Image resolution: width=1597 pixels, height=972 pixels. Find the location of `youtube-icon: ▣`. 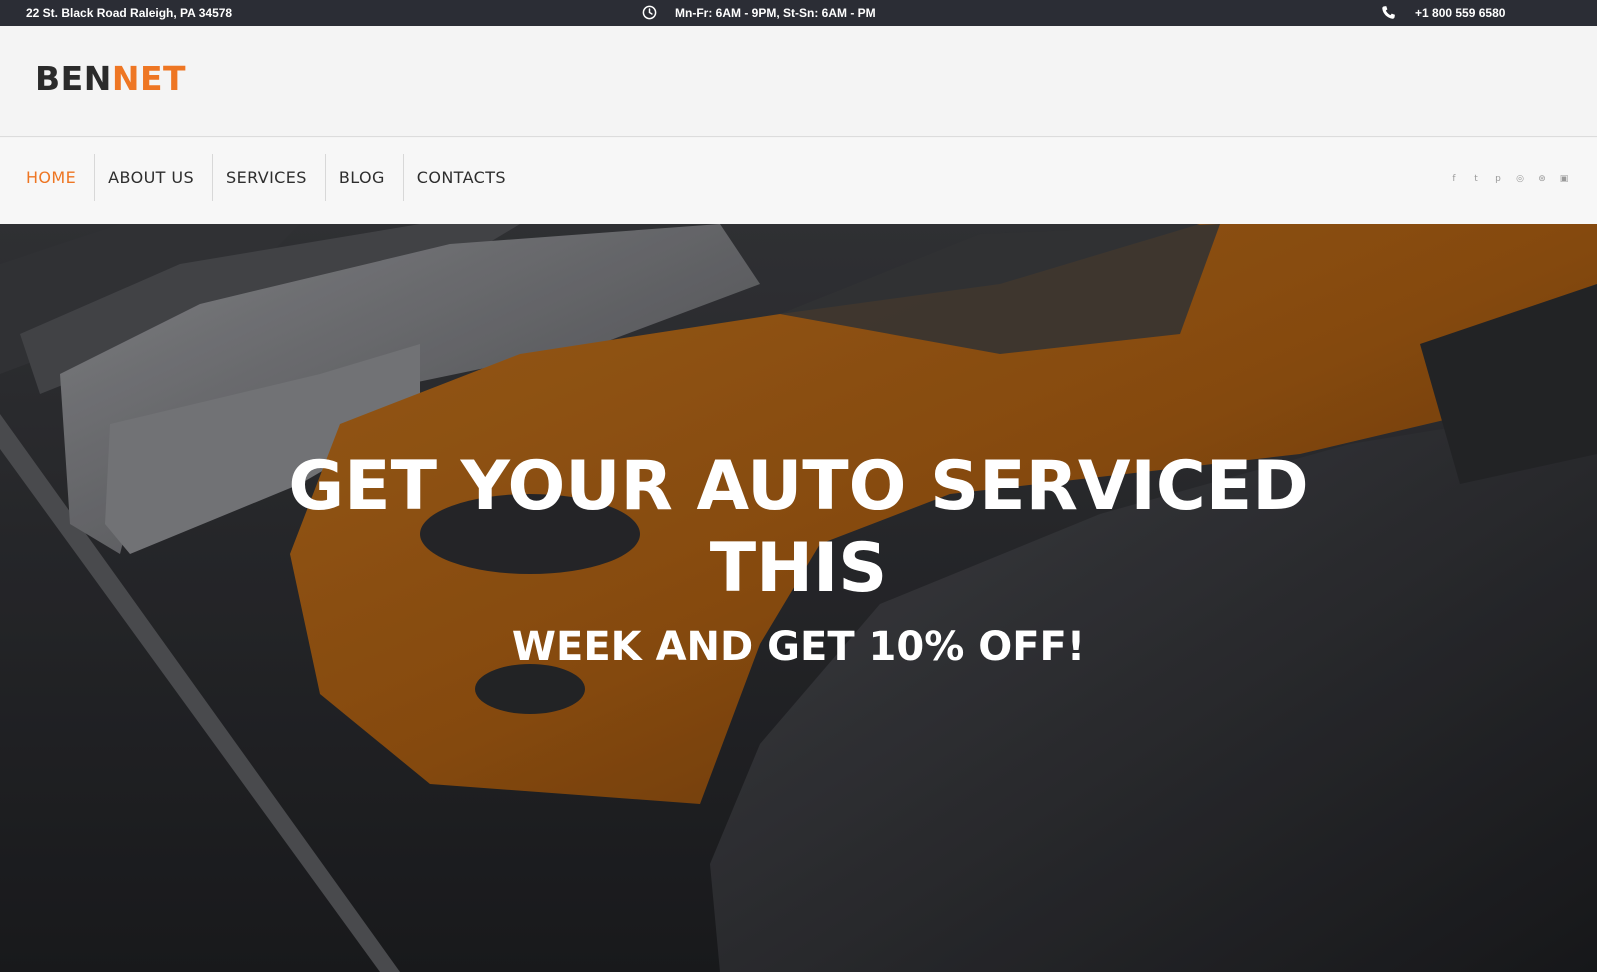

youtube-icon: ▣ is located at coordinates (1564, 179).